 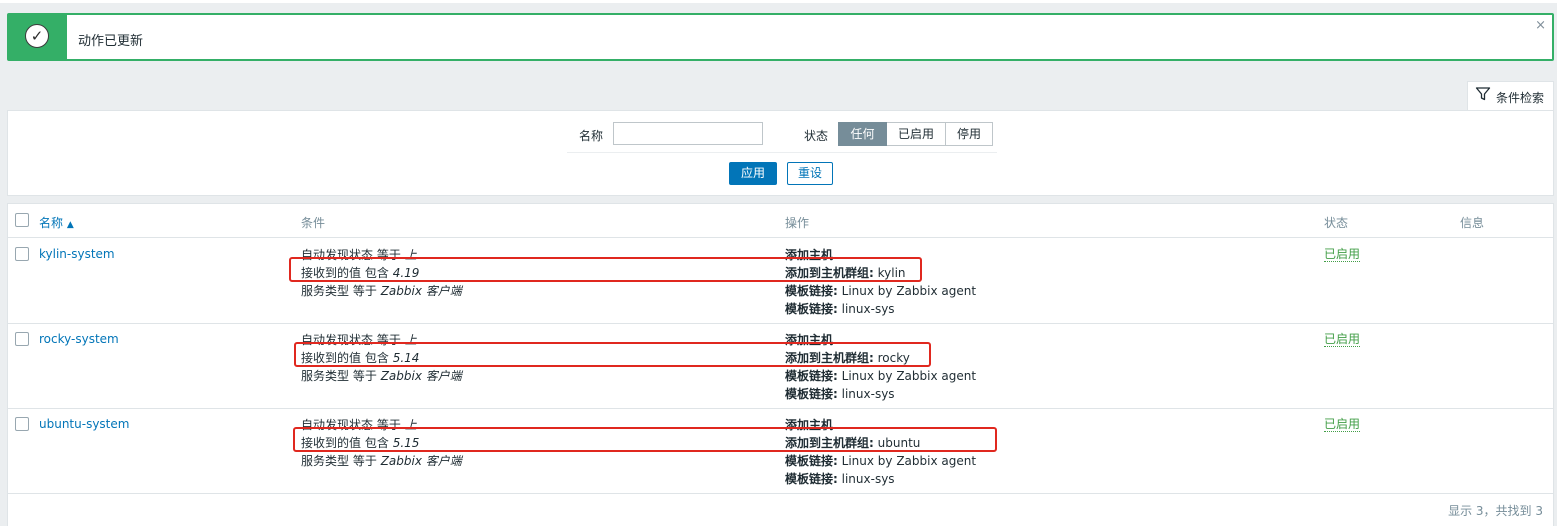 What do you see at coordinates (70, 225) in the screenshot?
I see `sort-asc-icon: ▲` at bounding box center [70, 225].